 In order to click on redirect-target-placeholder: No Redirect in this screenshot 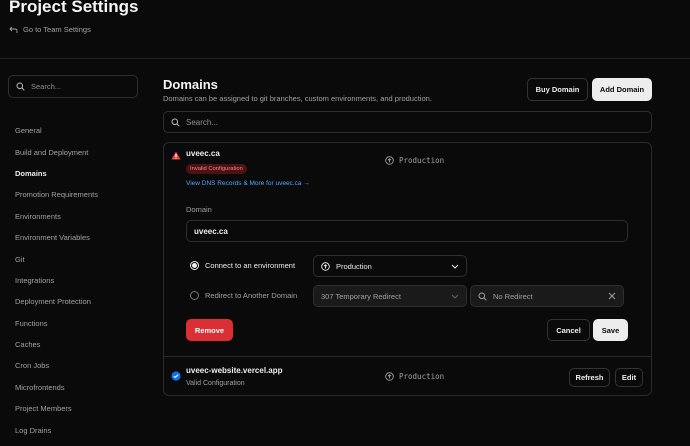, I will do `click(513, 296)`.